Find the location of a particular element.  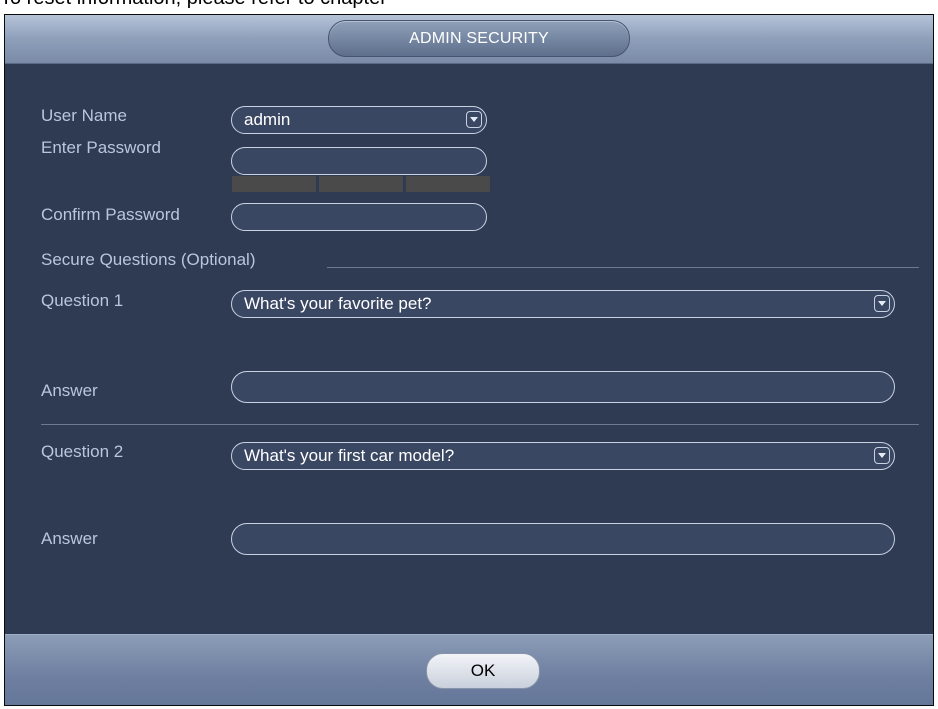

username-value: admin is located at coordinates (267, 119).